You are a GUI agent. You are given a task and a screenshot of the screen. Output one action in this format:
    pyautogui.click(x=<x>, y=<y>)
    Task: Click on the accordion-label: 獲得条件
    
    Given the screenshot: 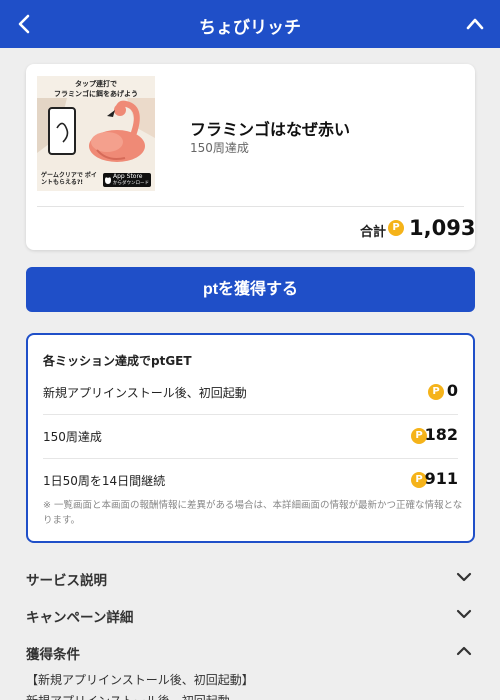 What is the action you would take?
    pyautogui.click(x=53, y=655)
    